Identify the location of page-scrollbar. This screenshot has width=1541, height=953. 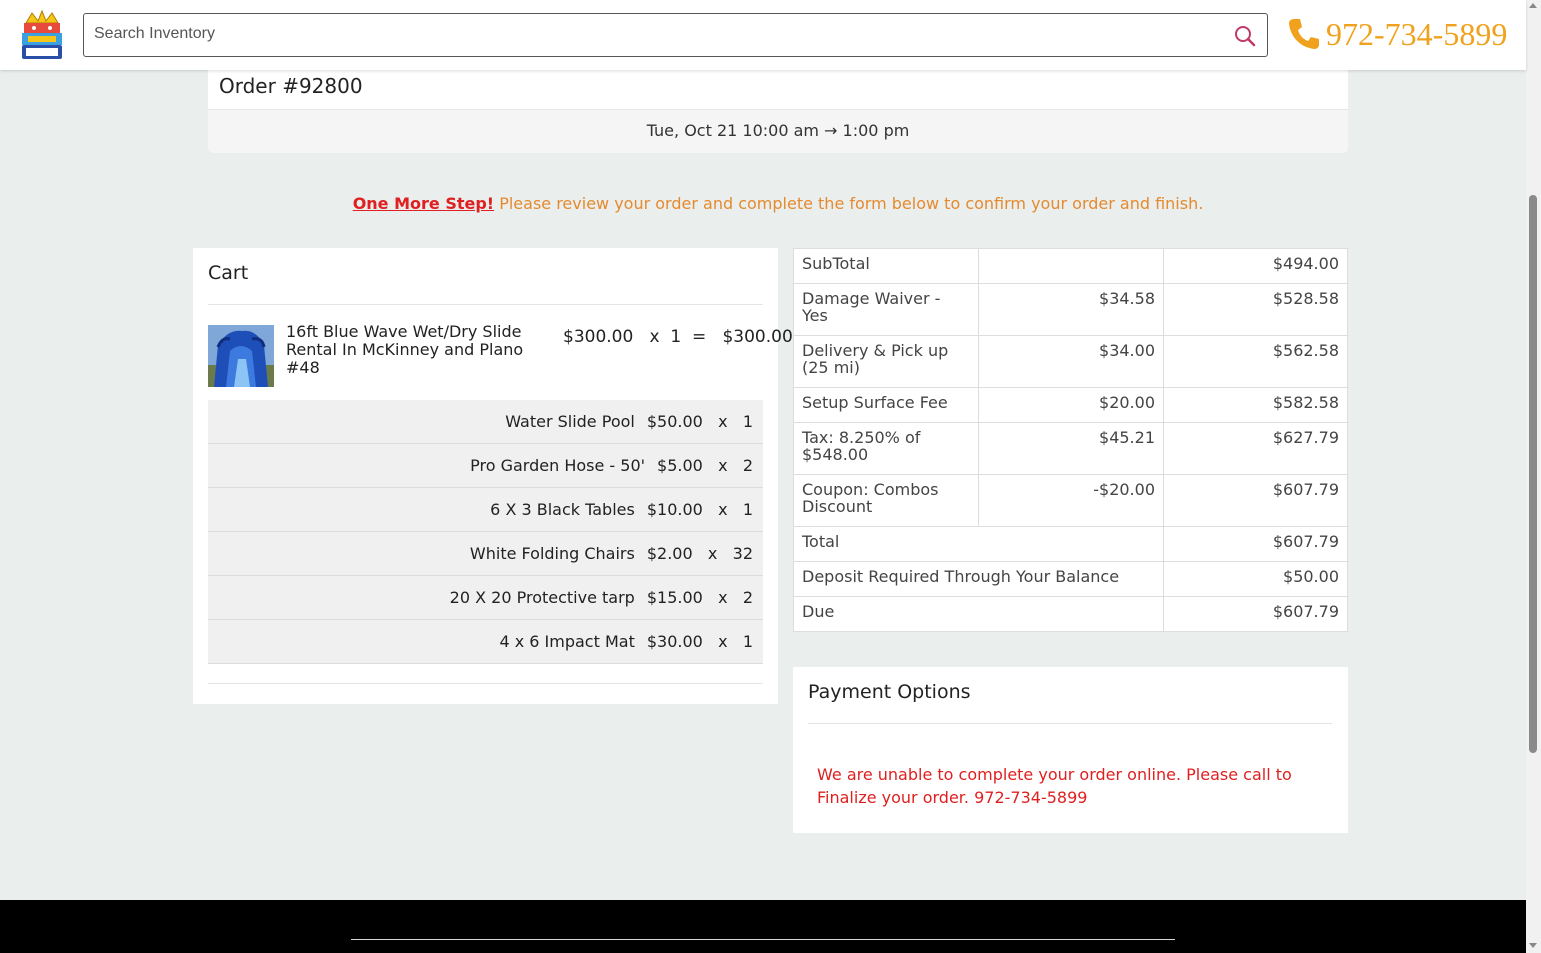
(1533, 476).